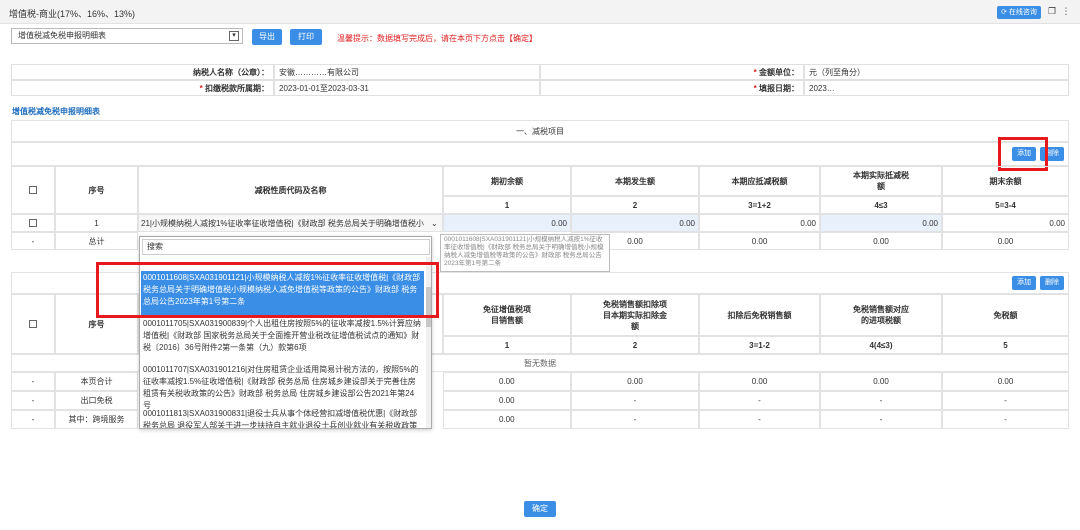 The height and width of the screenshot is (530, 1080). Describe the element at coordinates (1024, 283) in the screenshot. I see `table2-add-button: 添加` at that location.